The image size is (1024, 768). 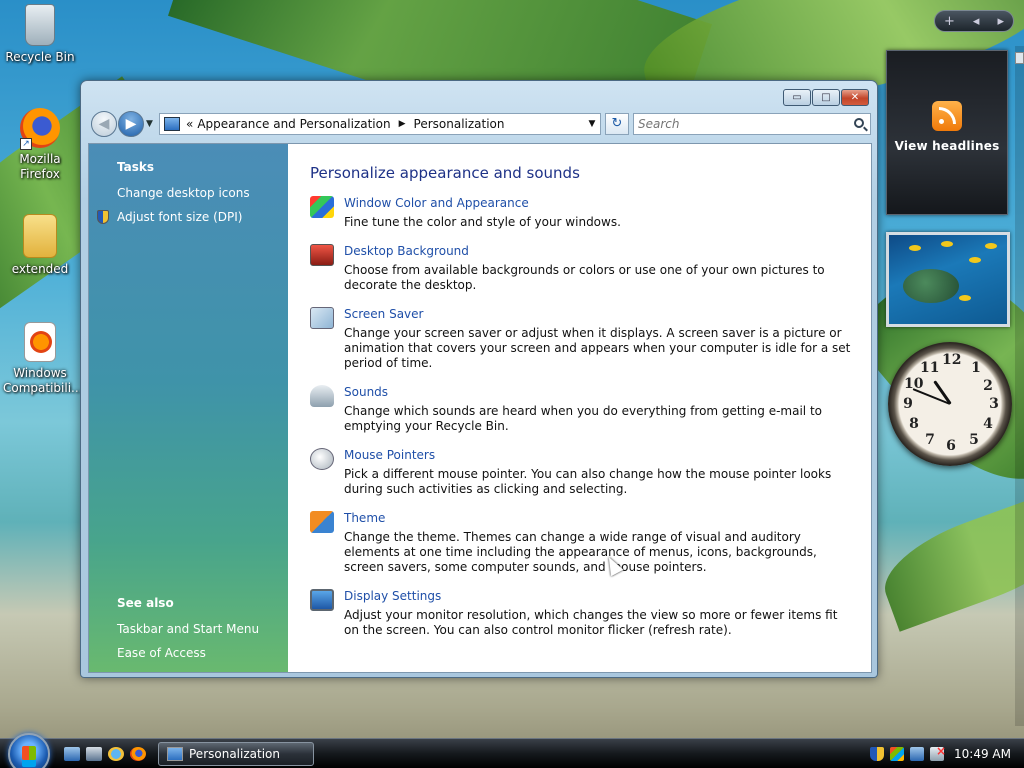 I want to click on breadcrumb-personalization: Personalization, so click(x=459, y=124).